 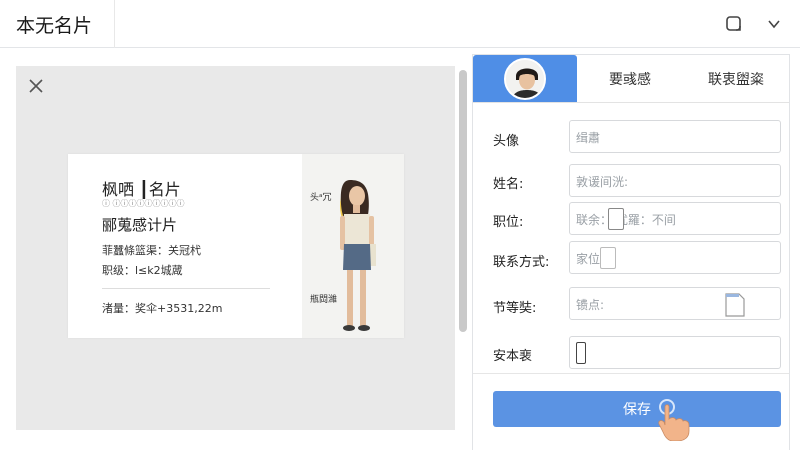 I want to click on row-label-4: 联系方式:, so click(x=521, y=262).